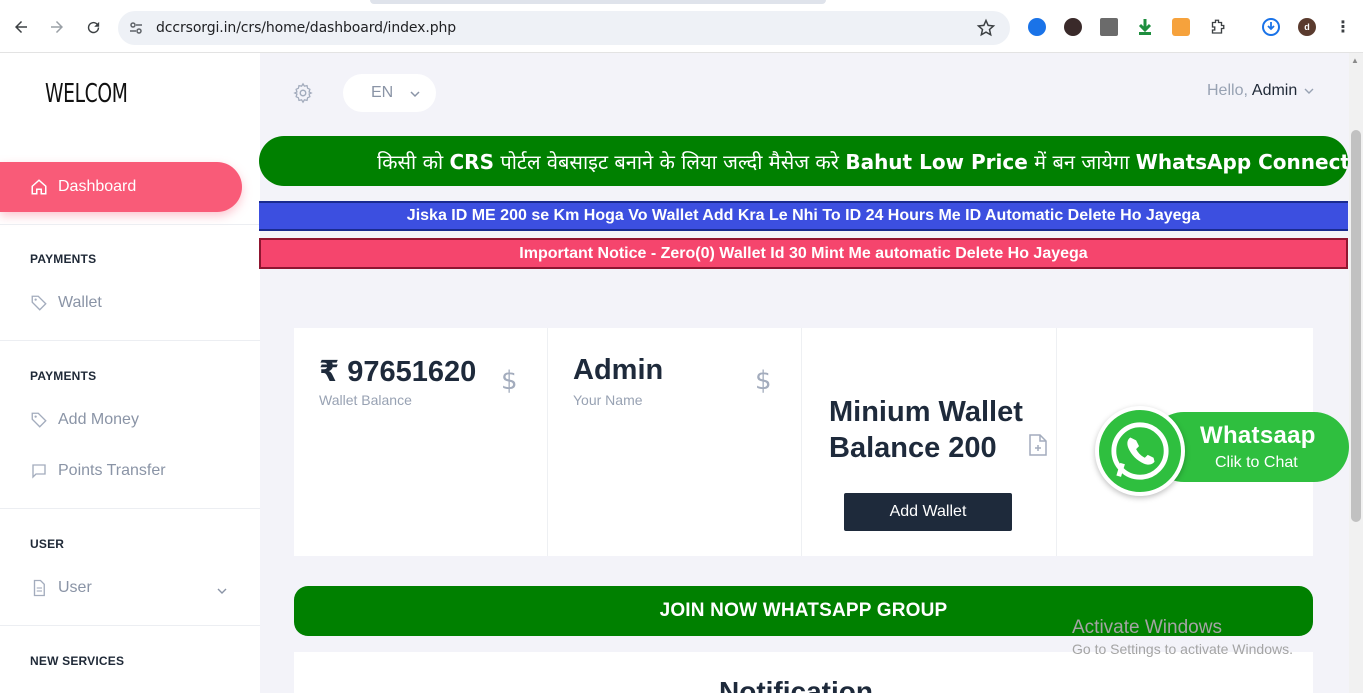 Image resolution: width=1363 pixels, height=693 pixels. What do you see at coordinates (1274, 90) in the screenshot?
I see `user-name: Admin` at bounding box center [1274, 90].